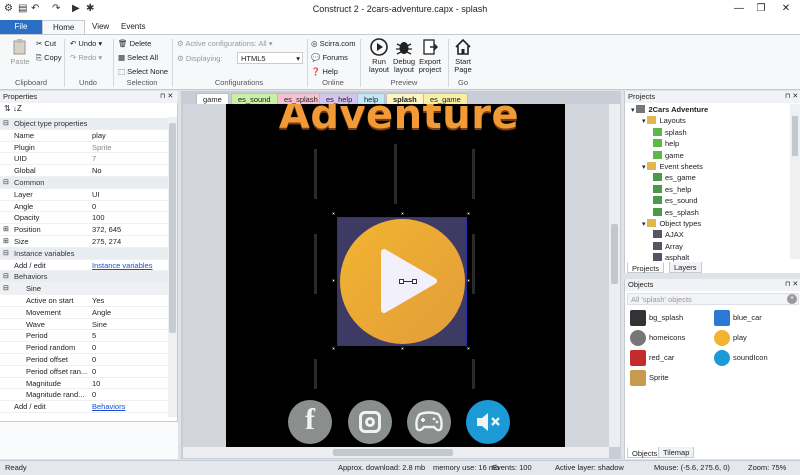  Describe the element at coordinates (84, 207) in the screenshot. I see `property-row: Angle 0` at that location.